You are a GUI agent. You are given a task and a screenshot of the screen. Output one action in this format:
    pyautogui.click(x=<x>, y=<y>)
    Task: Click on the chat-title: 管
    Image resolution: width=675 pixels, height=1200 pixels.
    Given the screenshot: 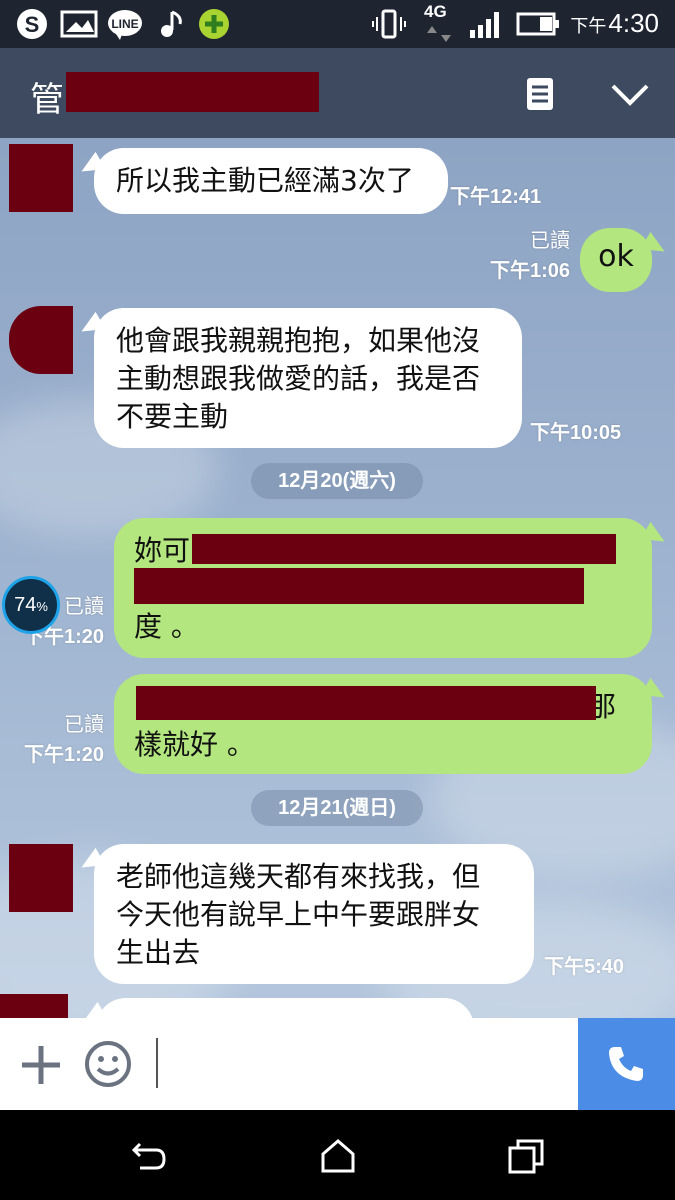 What is the action you would take?
    pyautogui.click(x=47, y=100)
    